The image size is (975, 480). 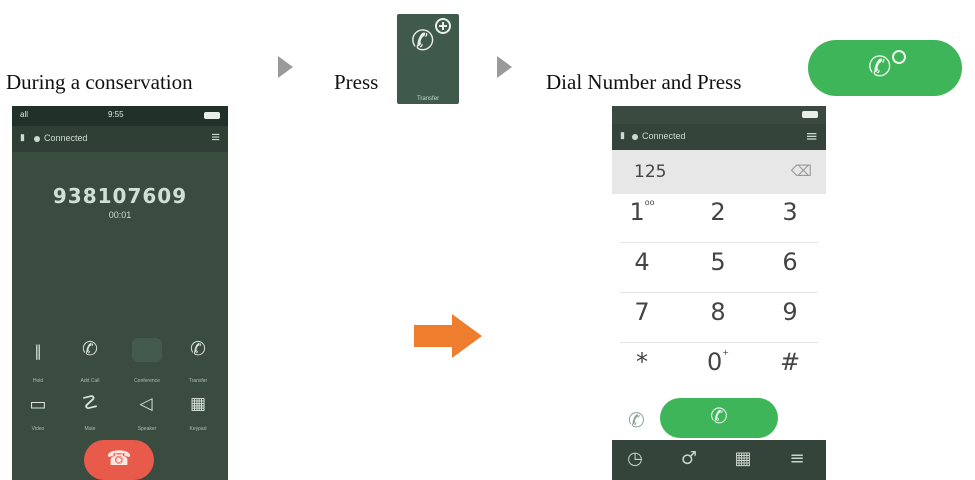 What do you see at coordinates (24, 114) in the screenshot?
I see `carrier: all` at bounding box center [24, 114].